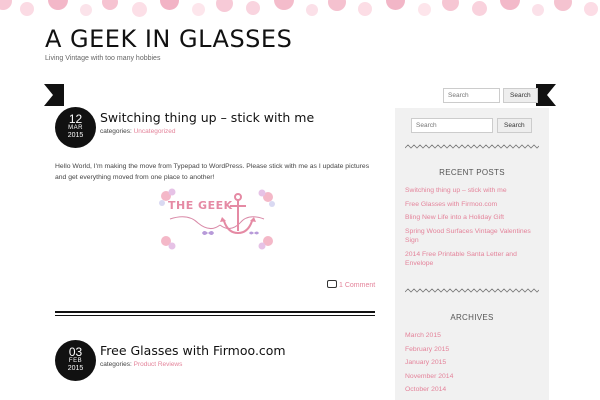  Describe the element at coordinates (332, 284) in the screenshot. I see `comment-bubble-icon` at that location.